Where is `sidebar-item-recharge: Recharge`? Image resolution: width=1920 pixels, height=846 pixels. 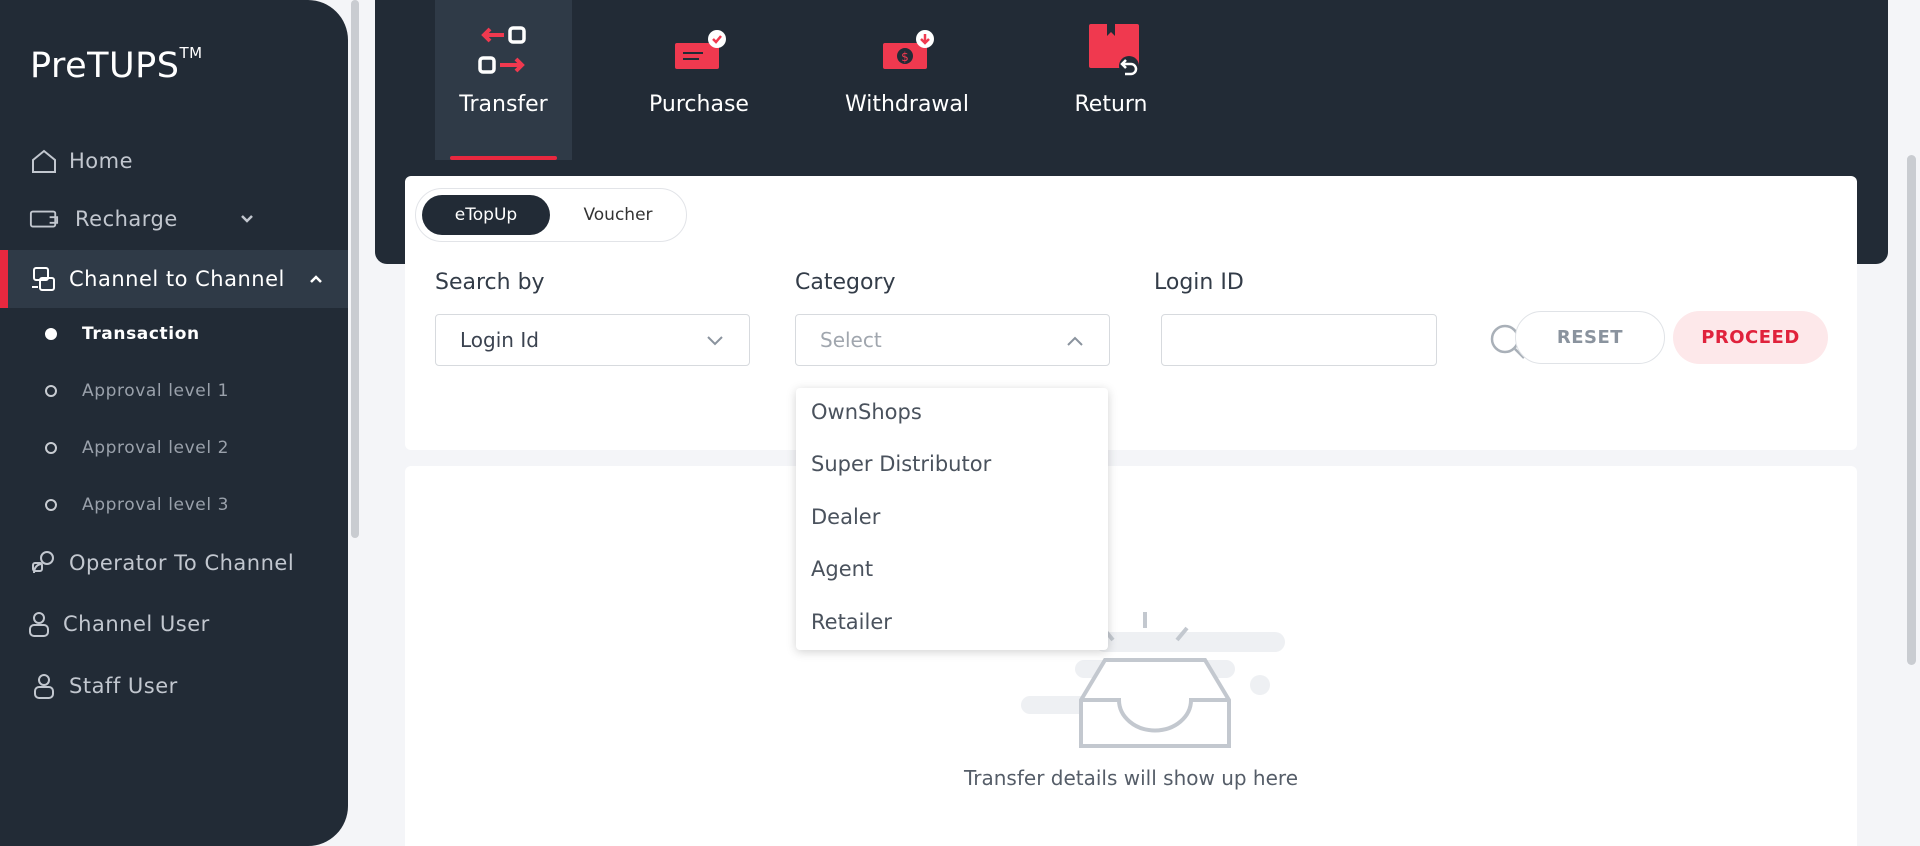 sidebar-item-recharge: Recharge is located at coordinates (174, 219).